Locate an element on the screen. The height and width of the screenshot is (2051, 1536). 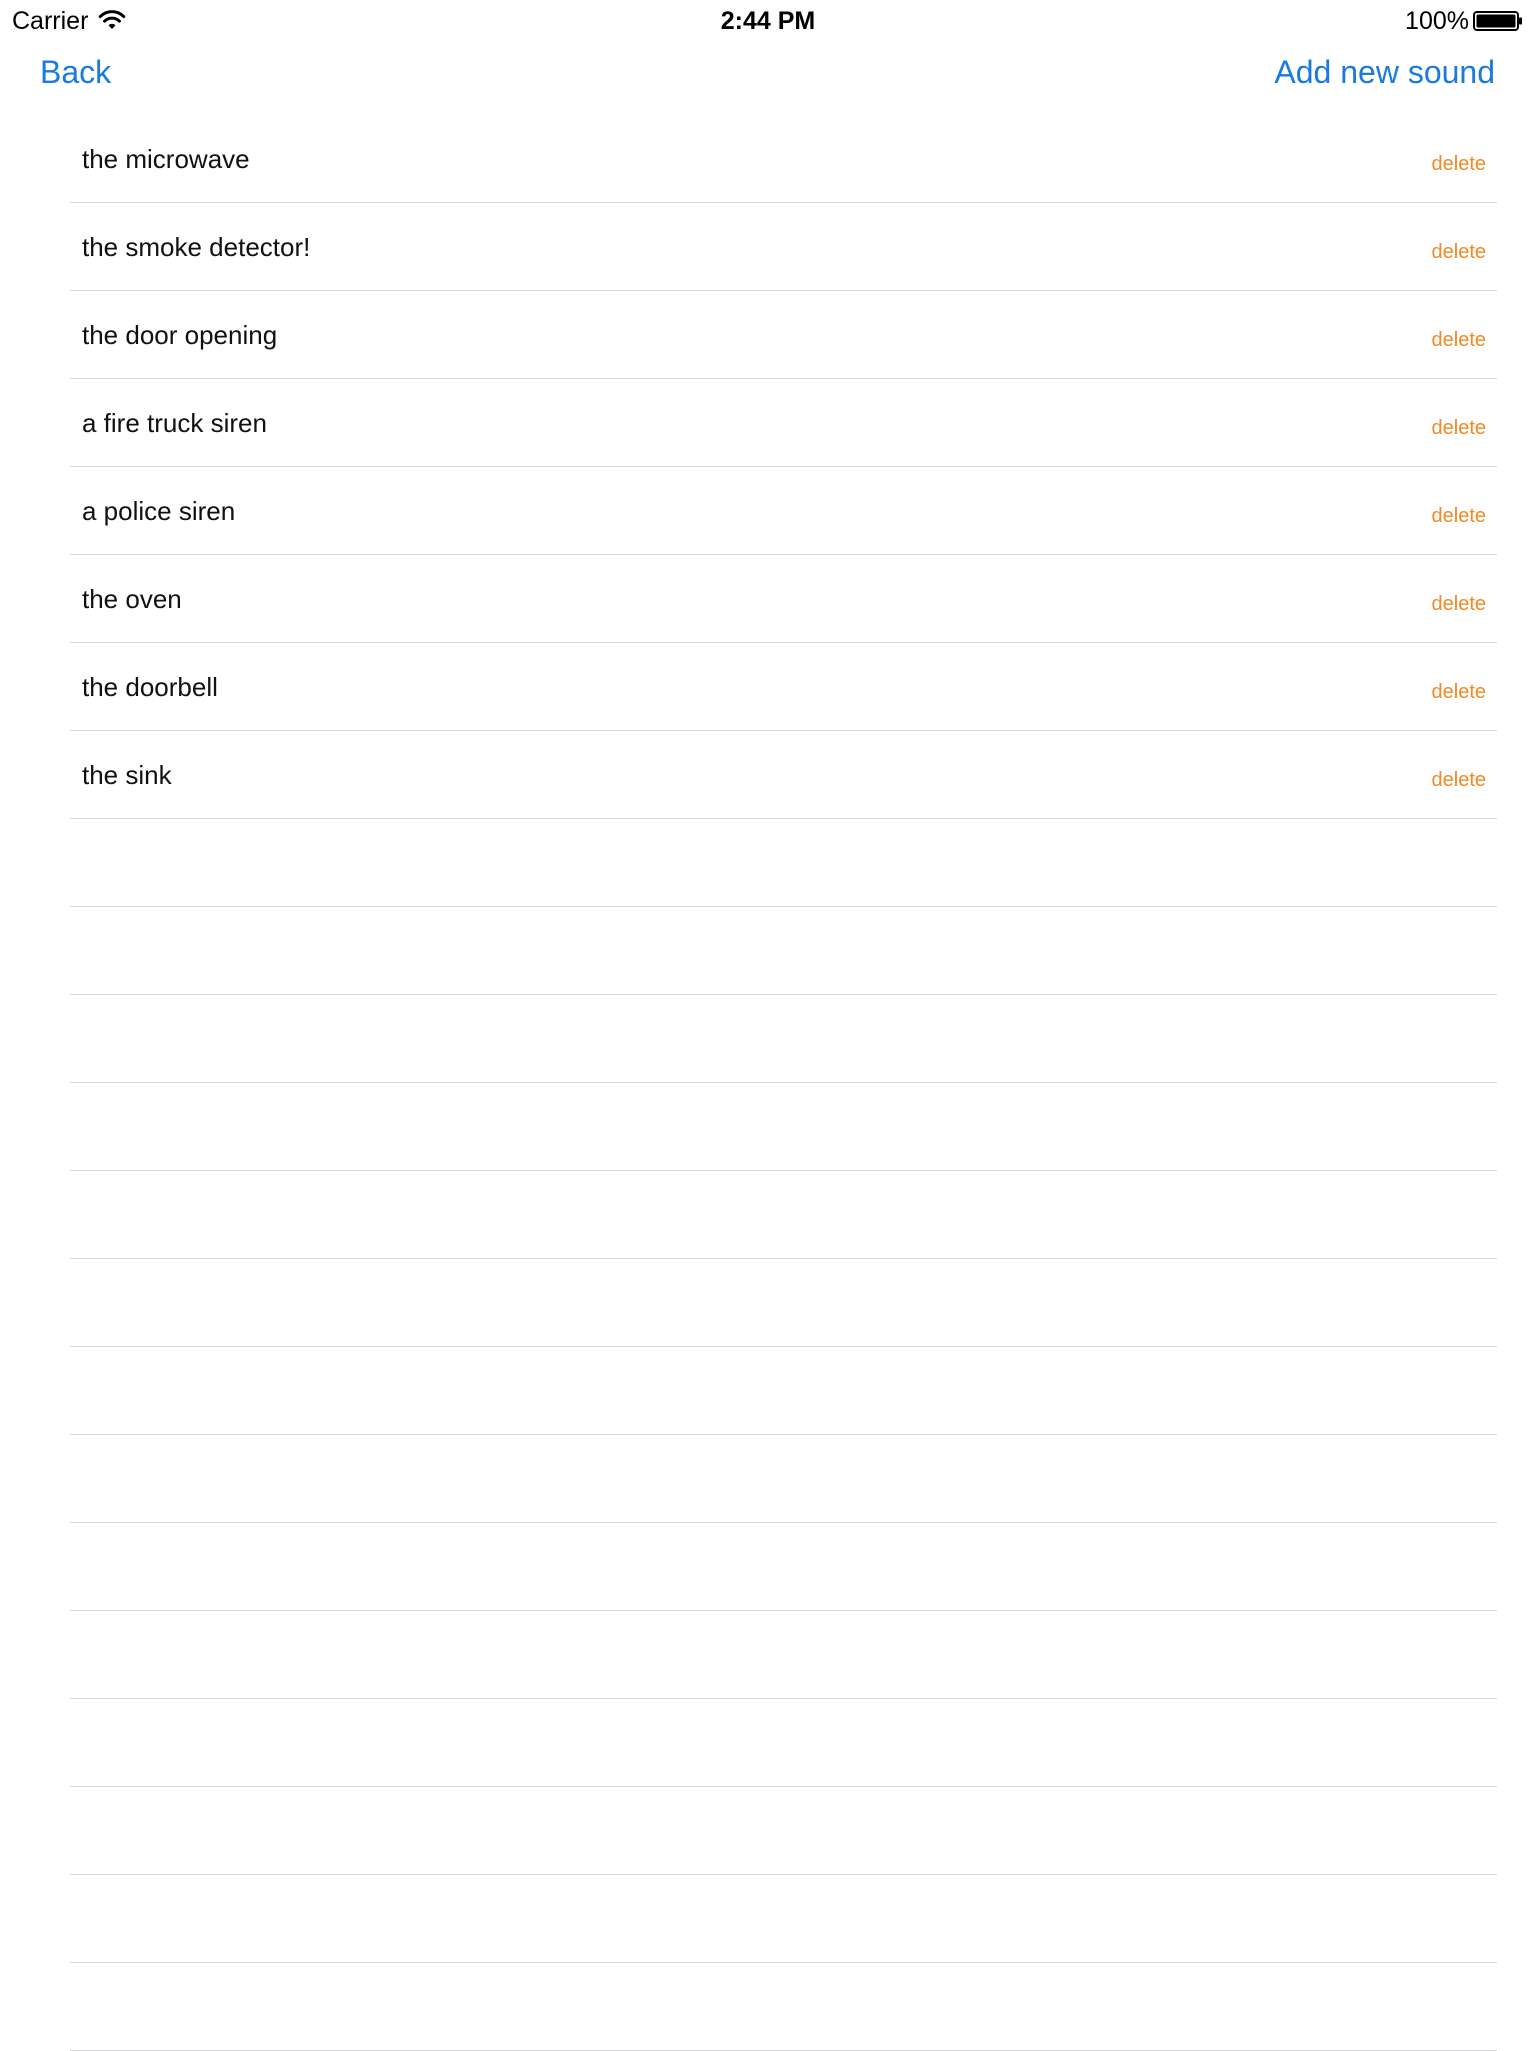
status-bar: Carrier 2:44 PM 100% is located at coordinates (768, 20).